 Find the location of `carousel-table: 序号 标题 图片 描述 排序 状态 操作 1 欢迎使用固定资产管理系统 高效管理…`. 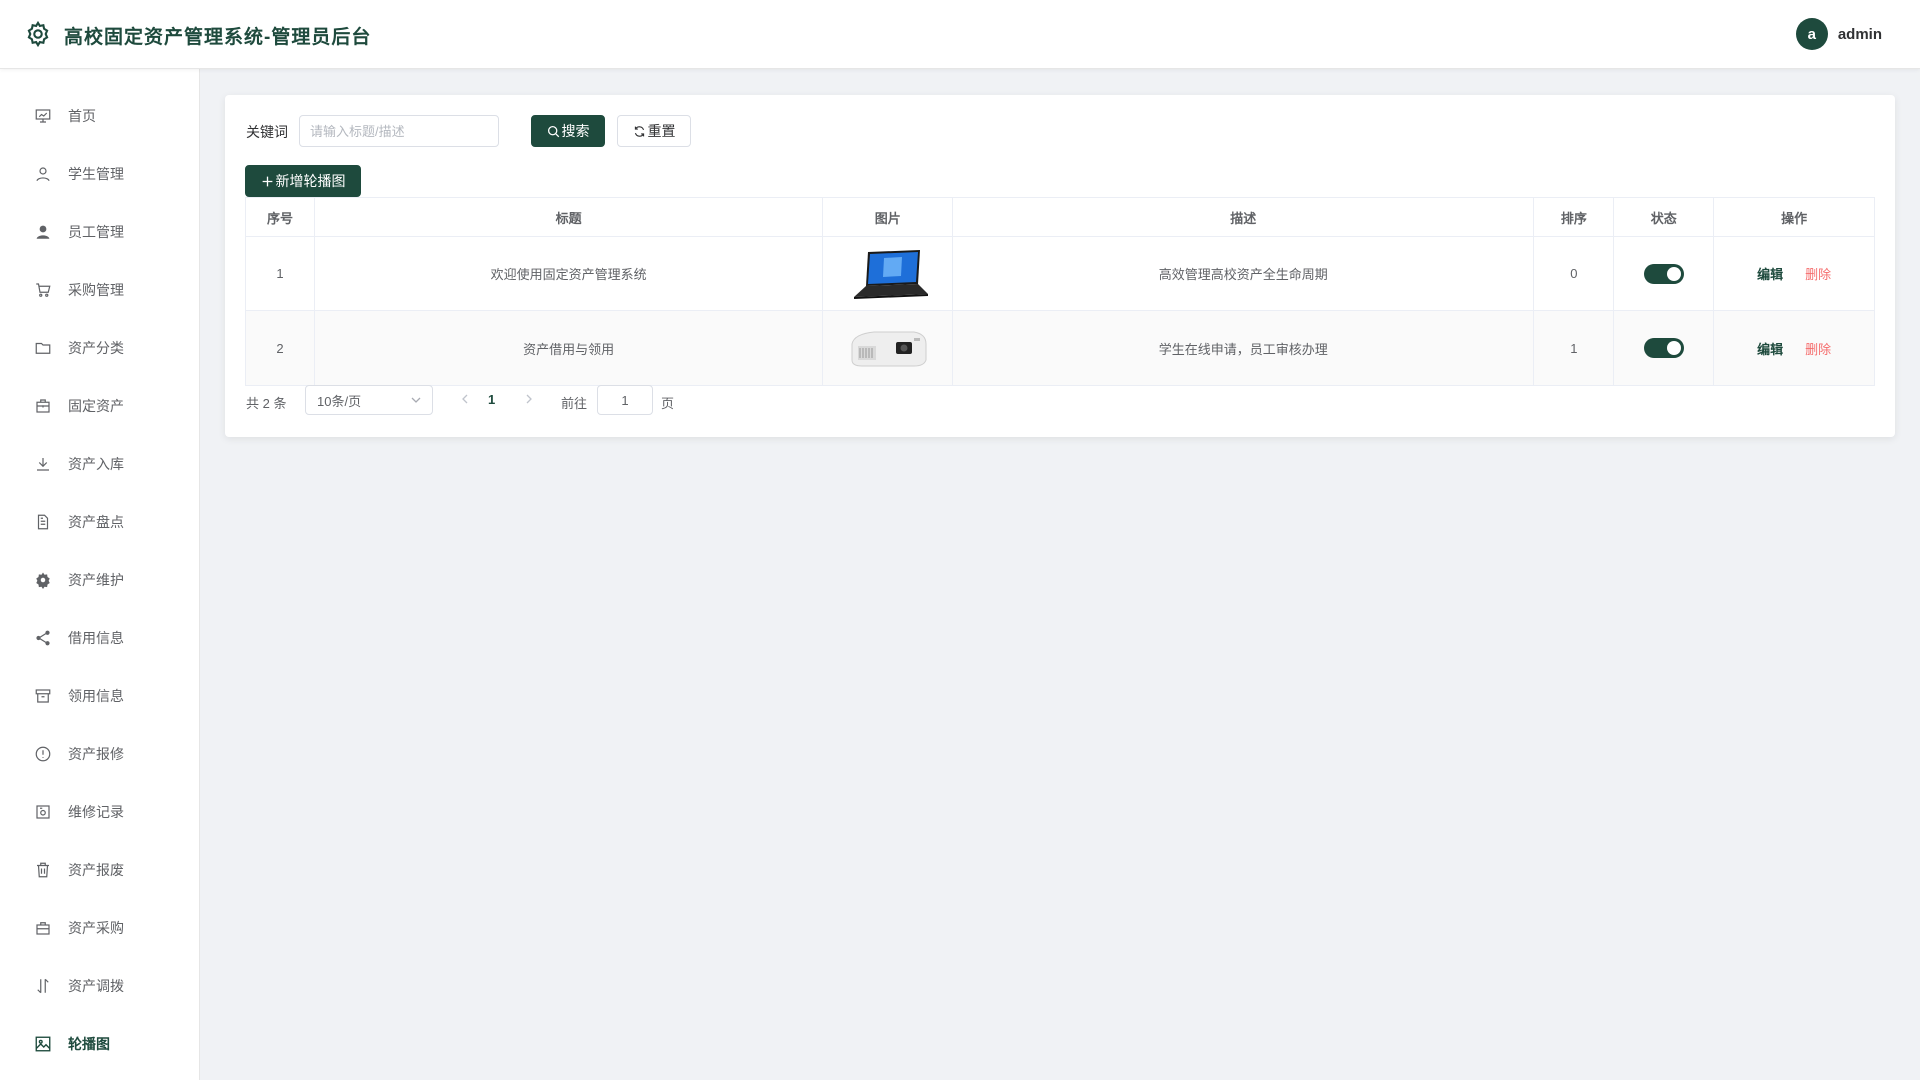

carousel-table: 序号 标题 图片 描述 排序 状态 操作 1 欢迎使用固定资产管理系统 高效管理… is located at coordinates (1060, 291).